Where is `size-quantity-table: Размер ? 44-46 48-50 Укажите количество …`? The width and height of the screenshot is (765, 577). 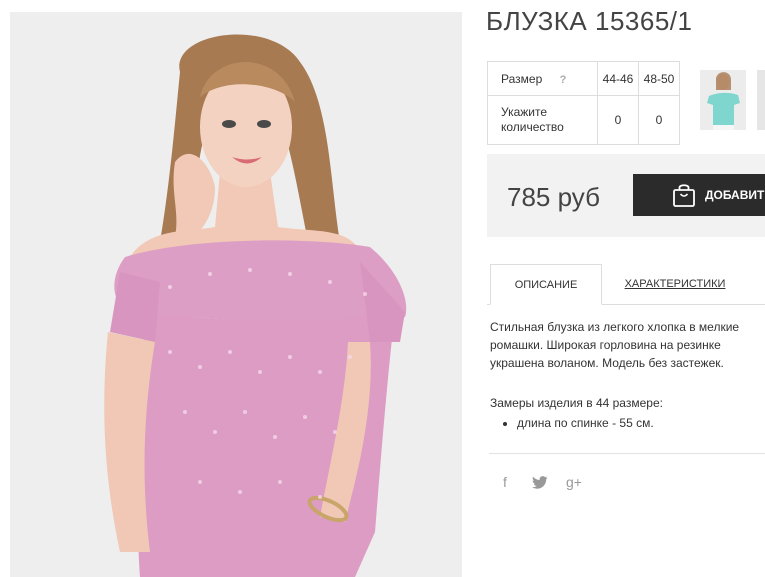 size-quantity-table: Размер ? 44-46 48-50 Укажите количество … is located at coordinates (583, 103).